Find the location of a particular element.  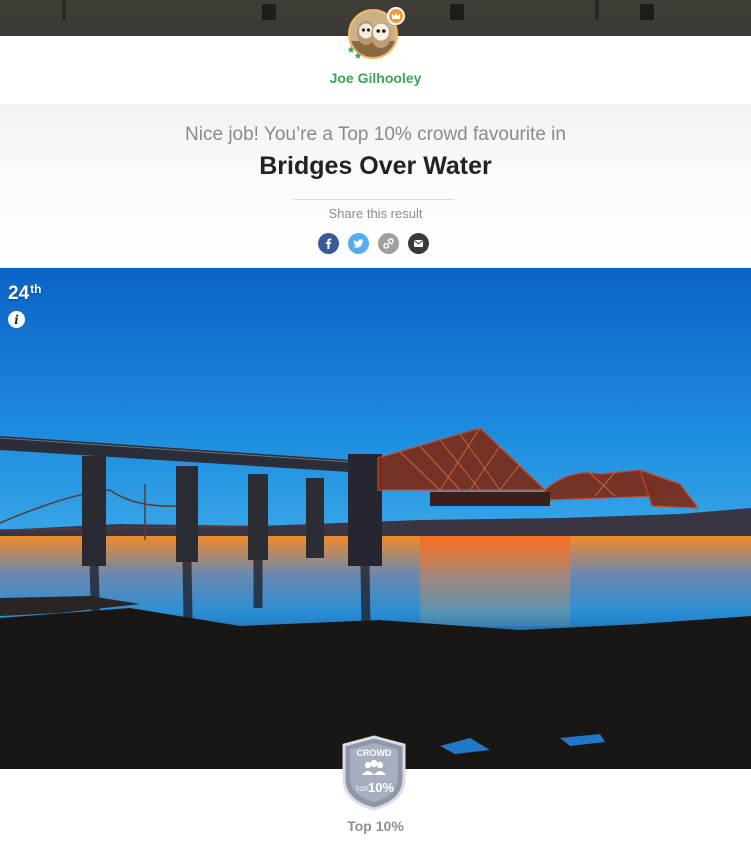

info-icon: i is located at coordinates (16, 319).